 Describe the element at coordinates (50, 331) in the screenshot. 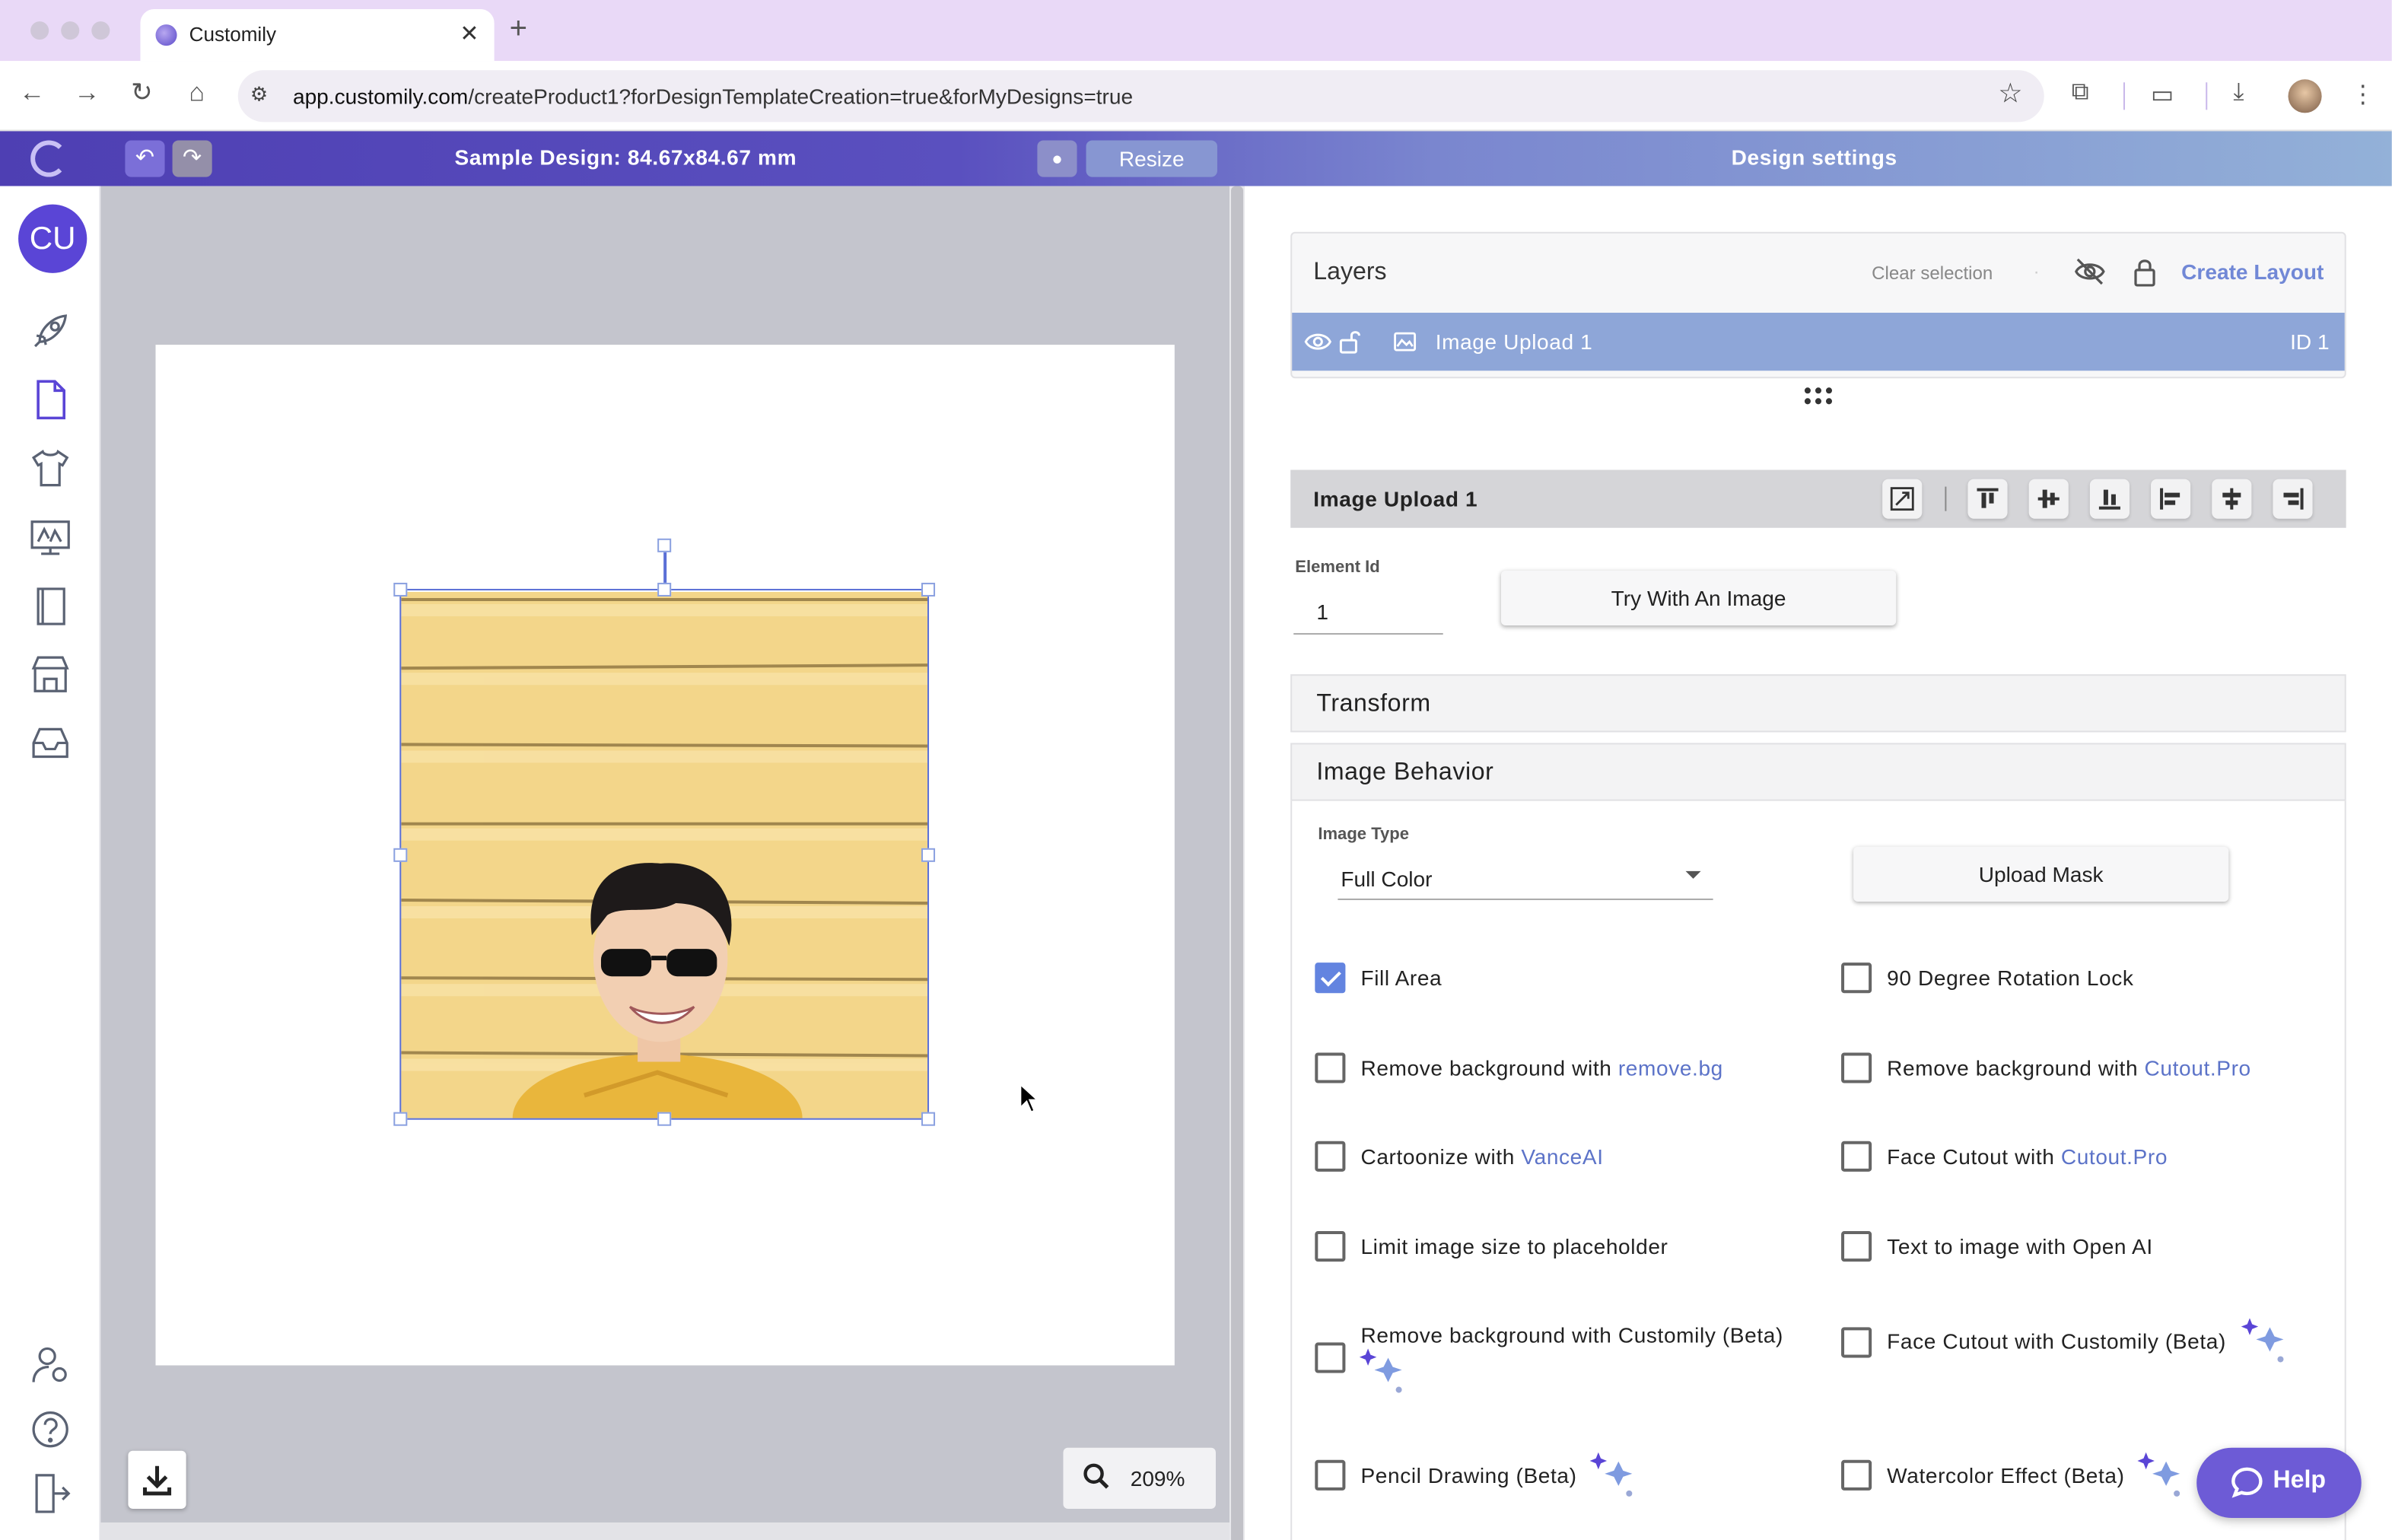

I see `rocket-icon` at that location.